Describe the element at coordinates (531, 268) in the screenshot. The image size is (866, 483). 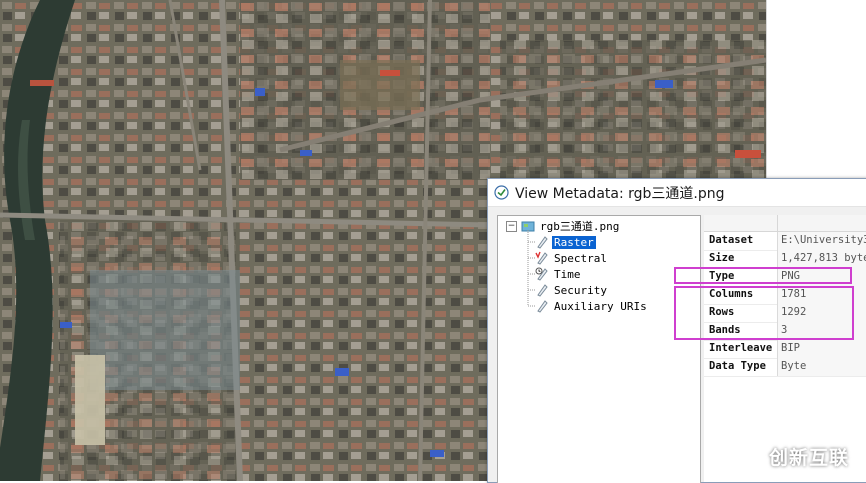
I see `tree-connector-lines` at that location.